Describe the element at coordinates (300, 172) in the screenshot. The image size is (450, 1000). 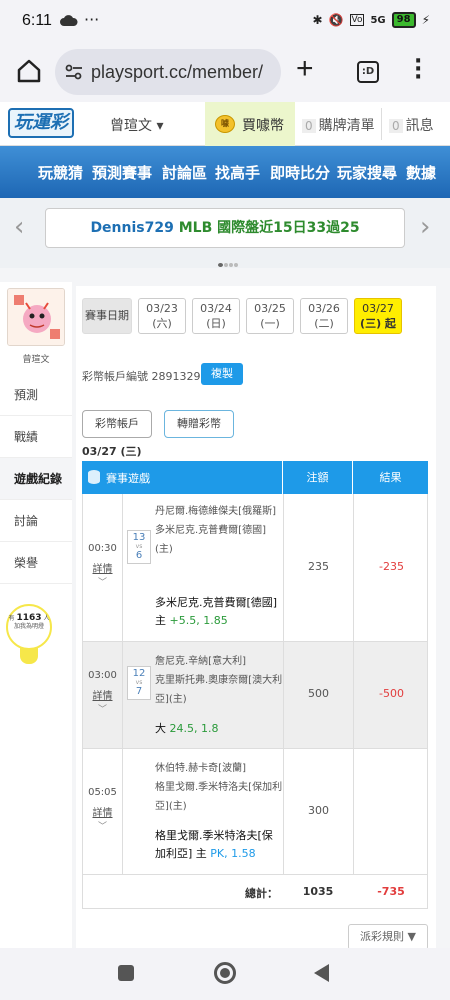
I see `nav-item-live-score: 即時比分` at that location.